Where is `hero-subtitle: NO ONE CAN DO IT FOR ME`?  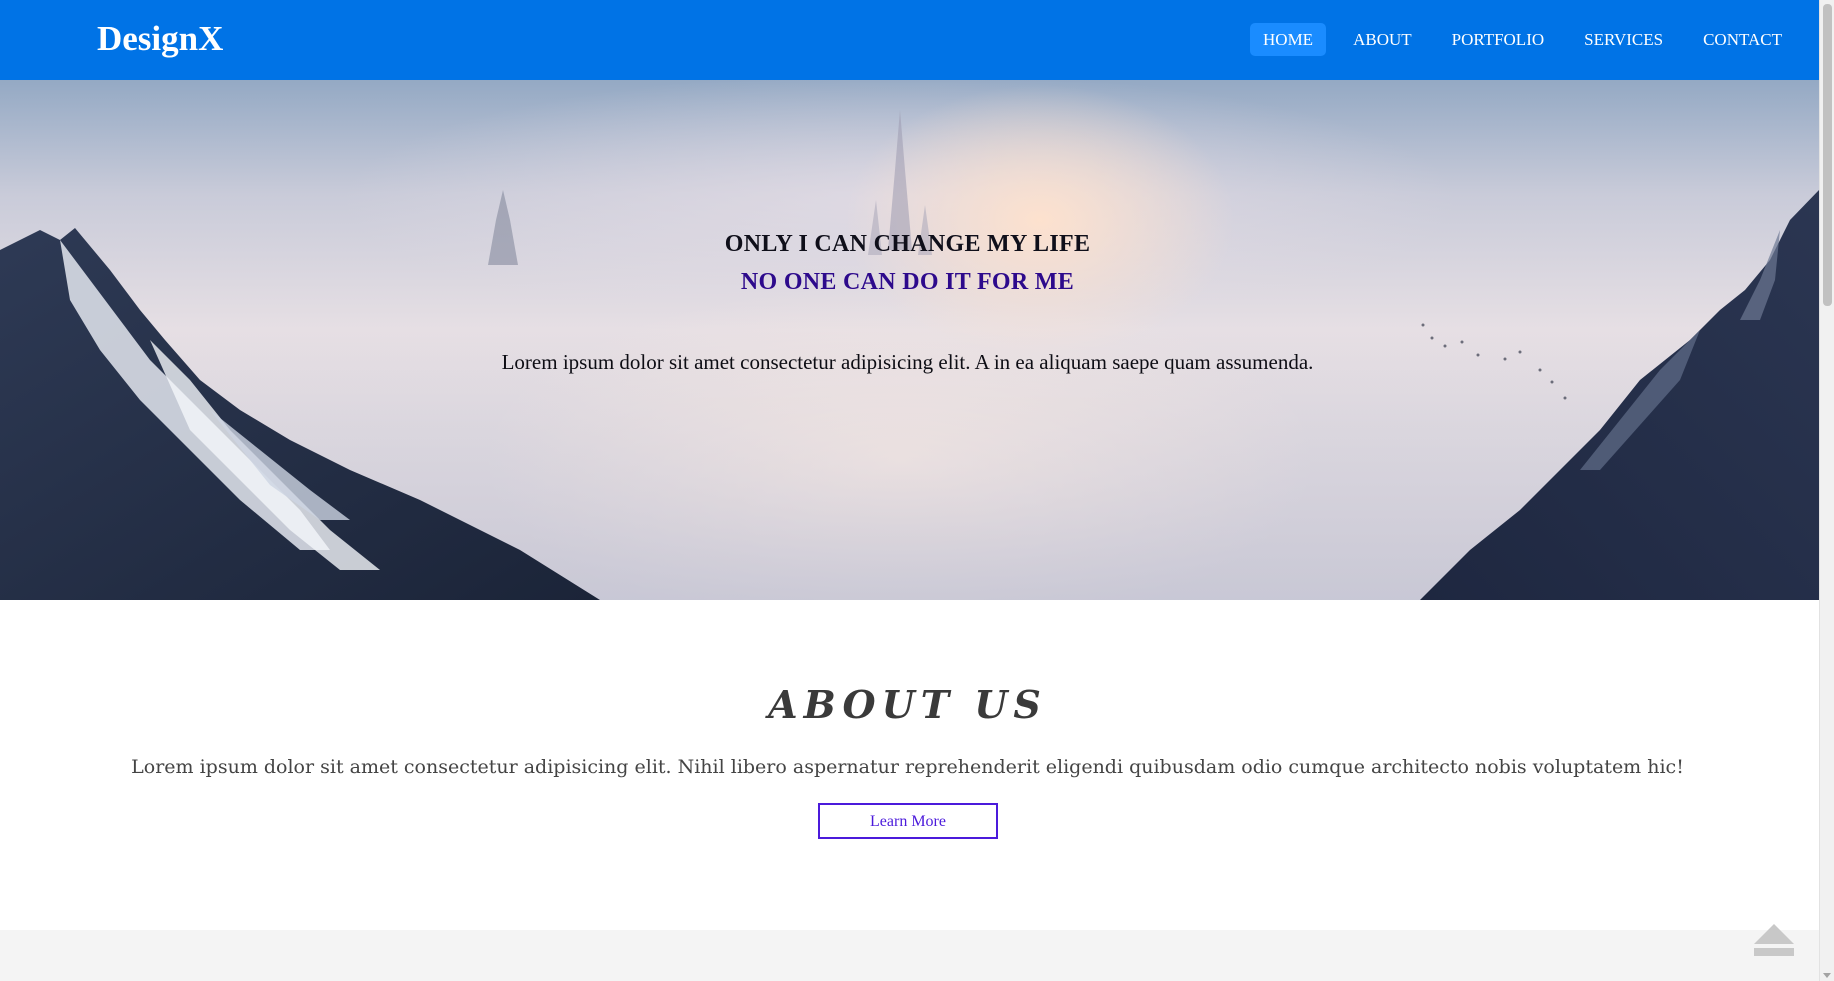 hero-subtitle: NO ONE CAN DO IT FOR ME is located at coordinates (907, 282).